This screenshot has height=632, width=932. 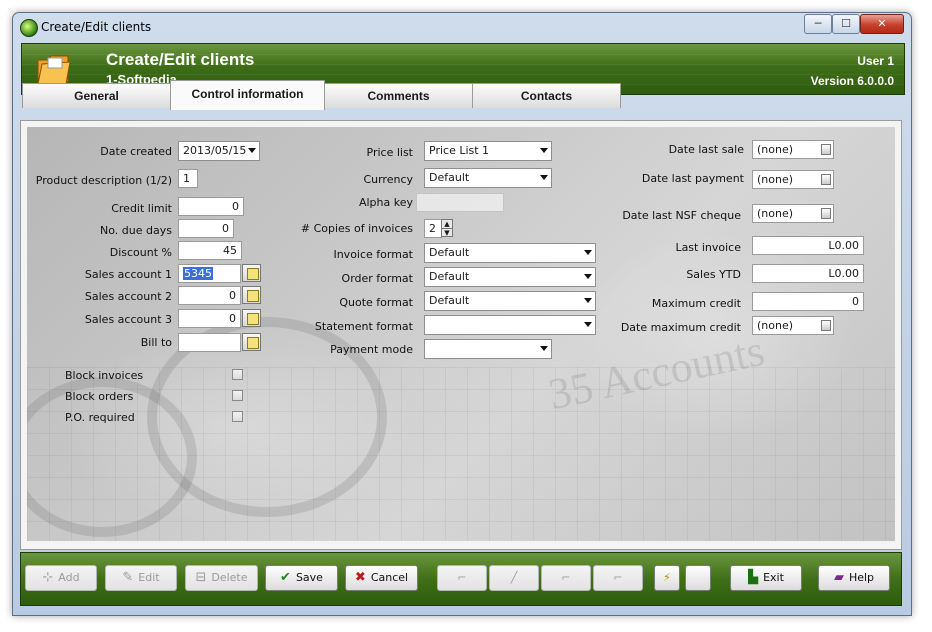 What do you see at coordinates (237, 374) in the screenshot?
I see `block-invoices-checkbox` at bounding box center [237, 374].